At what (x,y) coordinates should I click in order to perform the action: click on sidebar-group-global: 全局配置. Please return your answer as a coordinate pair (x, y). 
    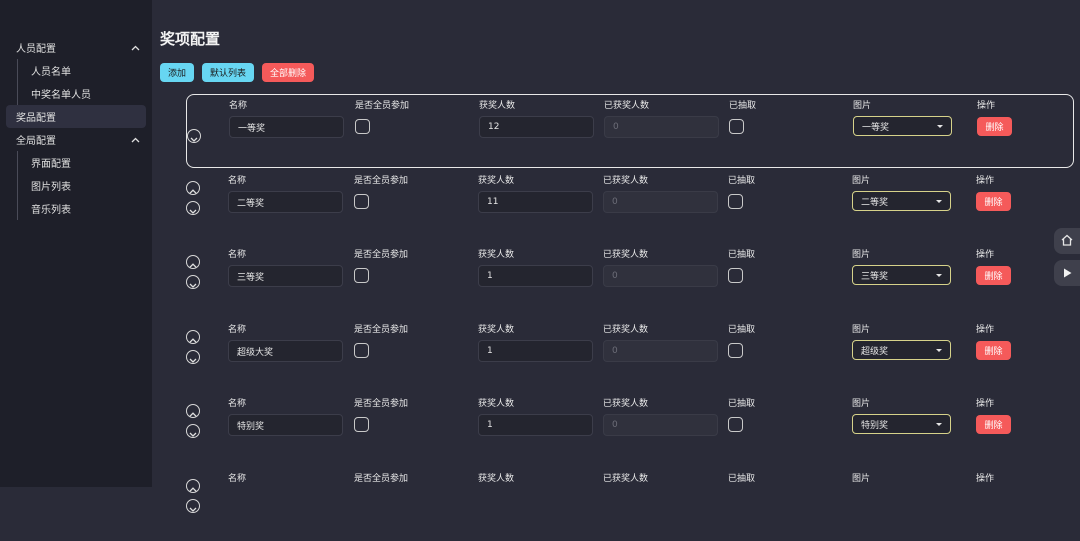
    Looking at the image, I should click on (76, 139).